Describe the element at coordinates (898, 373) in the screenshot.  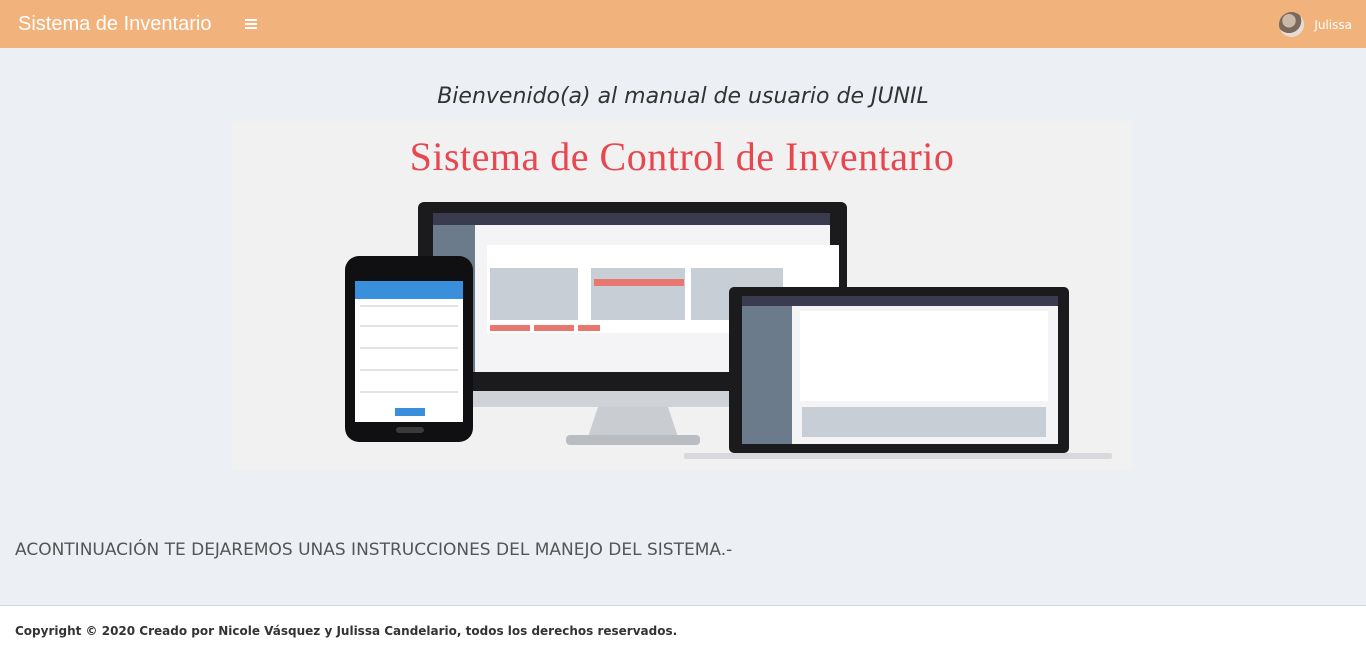
I see `laptop-illustration` at that location.